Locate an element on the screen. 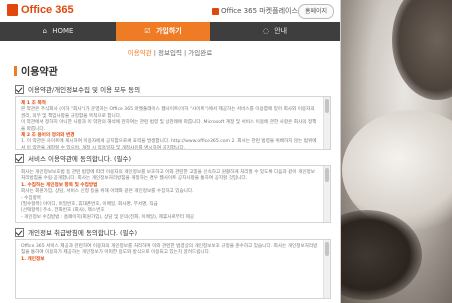  service-scrollbar is located at coordinates (326, 194).